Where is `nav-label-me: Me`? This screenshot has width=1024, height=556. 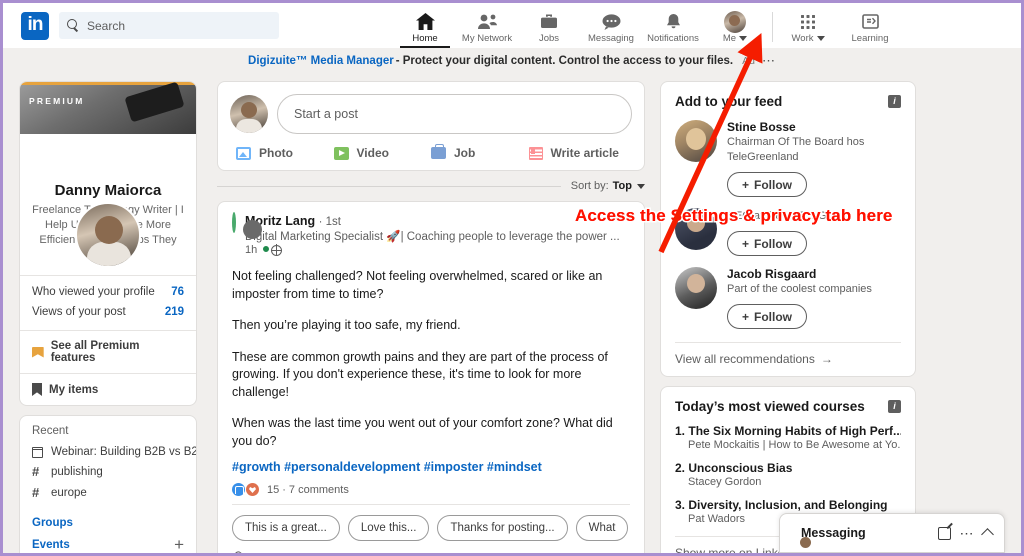 nav-label-me: Me is located at coordinates (735, 38).